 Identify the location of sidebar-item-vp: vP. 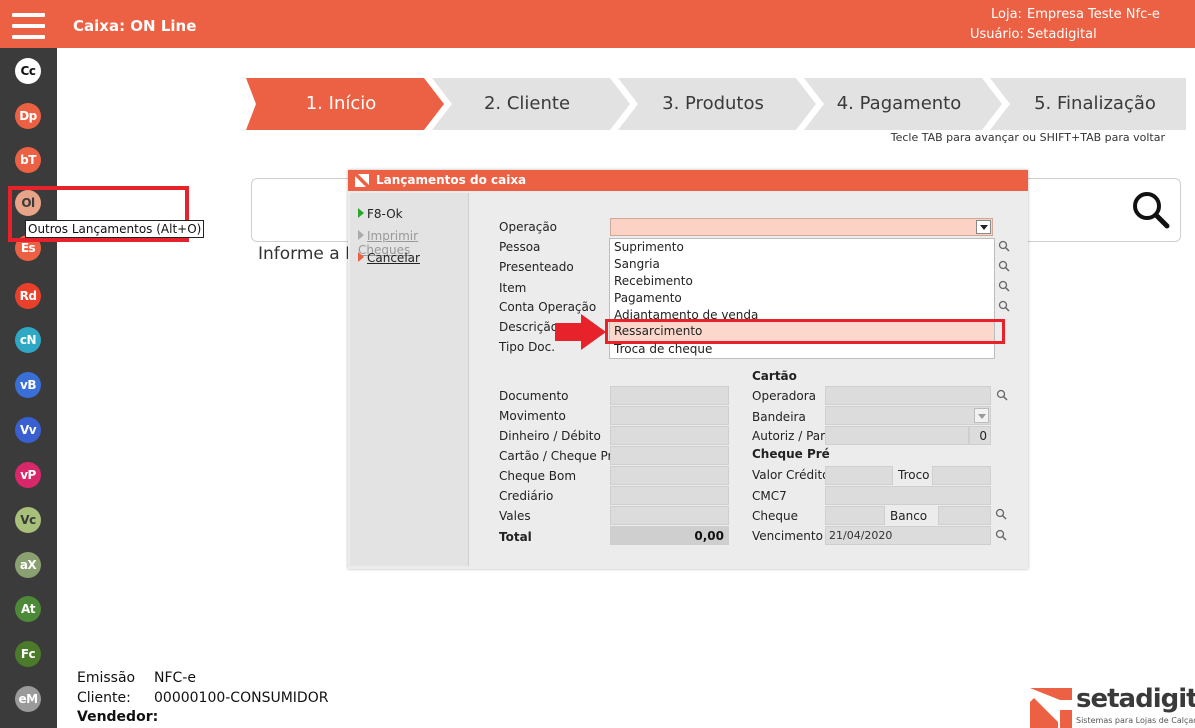
(28, 475).